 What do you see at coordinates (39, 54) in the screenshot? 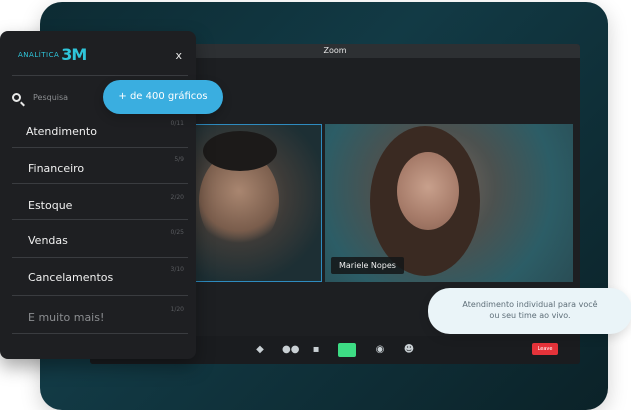
I see `logo-text: ANALÍTICA` at bounding box center [39, 54].